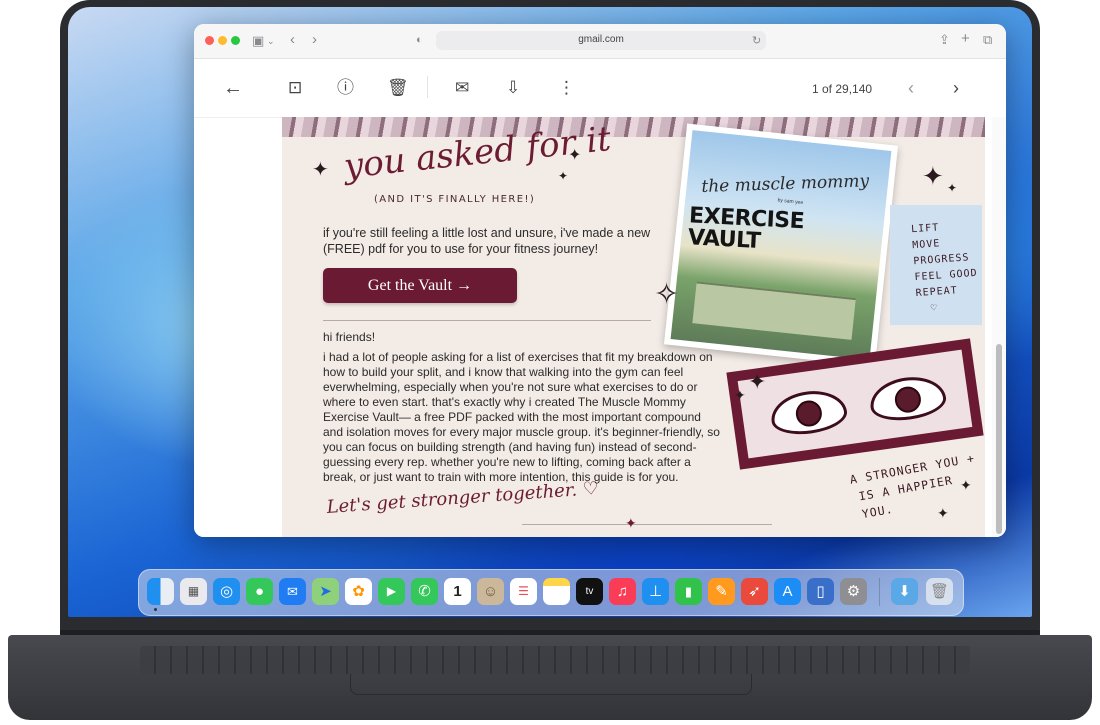  What do you see at coordinates (633, 127) in the screenshot?
I see `header-image-strip` at bounding box center [633, 127].